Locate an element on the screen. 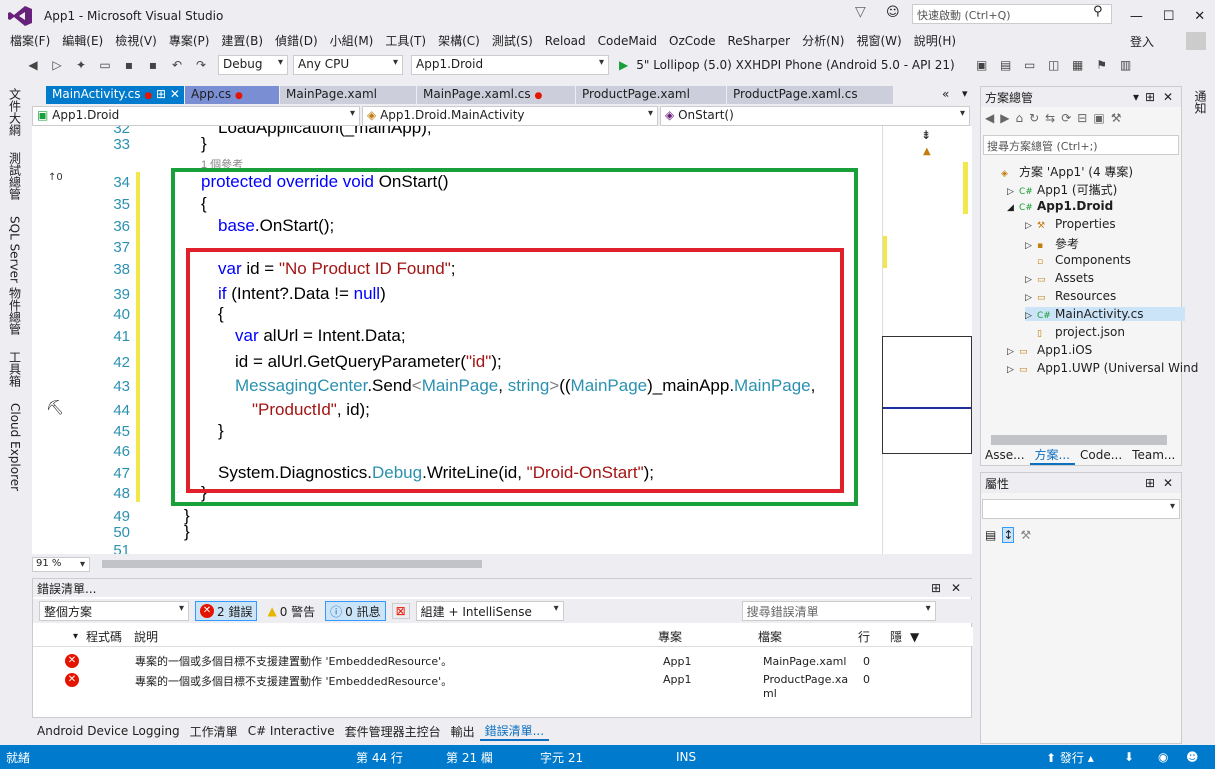  menu-tools: 工具(T) is located at coordinates (405, 42).